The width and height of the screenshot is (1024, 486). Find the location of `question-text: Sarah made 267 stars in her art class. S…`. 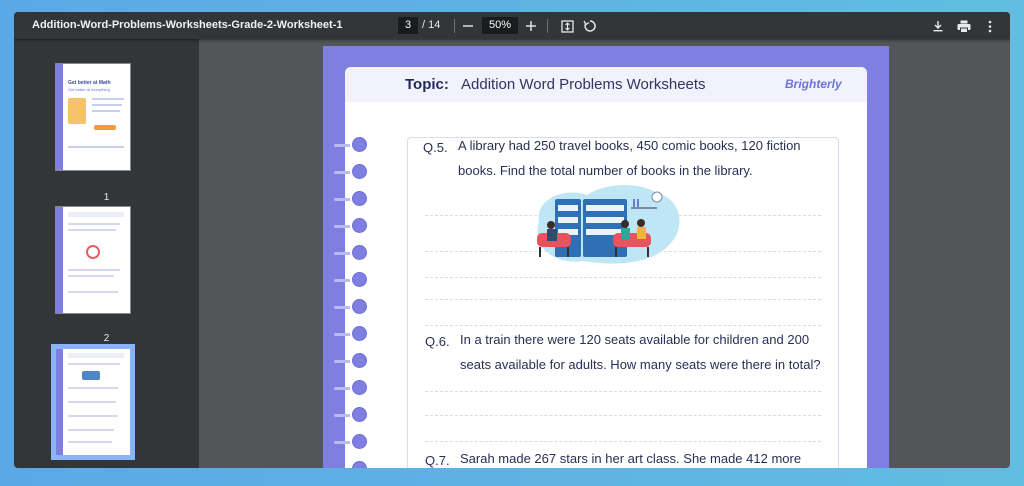

question-text: Sarah made 267 stars in her art class. S… is located at coordinates (631, 458).